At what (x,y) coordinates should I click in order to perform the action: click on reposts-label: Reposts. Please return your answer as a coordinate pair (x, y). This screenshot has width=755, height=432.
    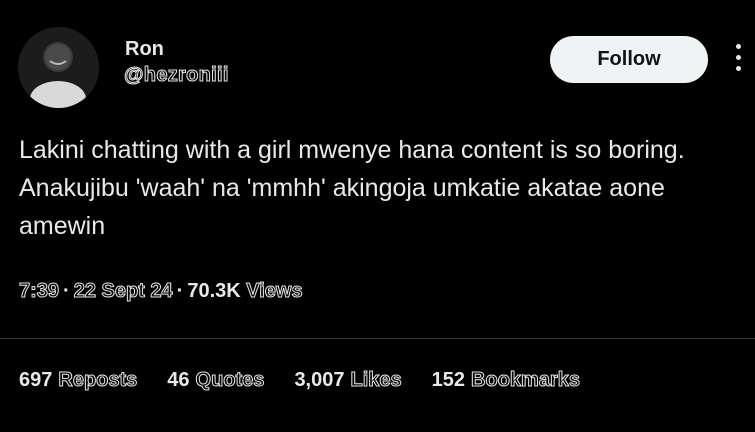
    Looking at the image, I should click on (98, 380).